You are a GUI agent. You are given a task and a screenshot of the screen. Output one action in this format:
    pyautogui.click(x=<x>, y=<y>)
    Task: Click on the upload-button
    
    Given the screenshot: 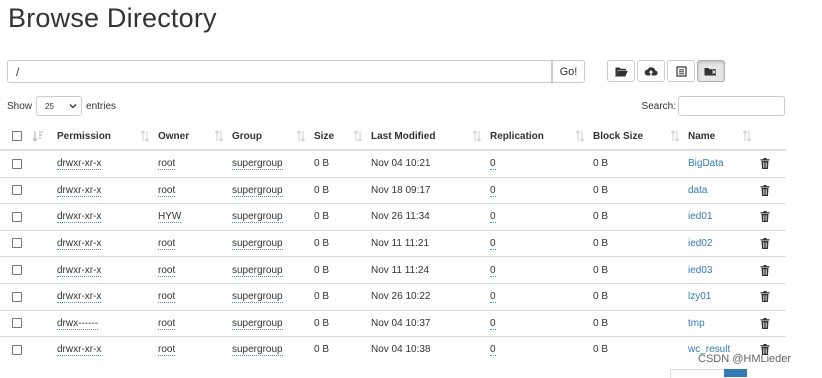 What is the action you would take?
    pyautogui.click(x=651, y=71)
    